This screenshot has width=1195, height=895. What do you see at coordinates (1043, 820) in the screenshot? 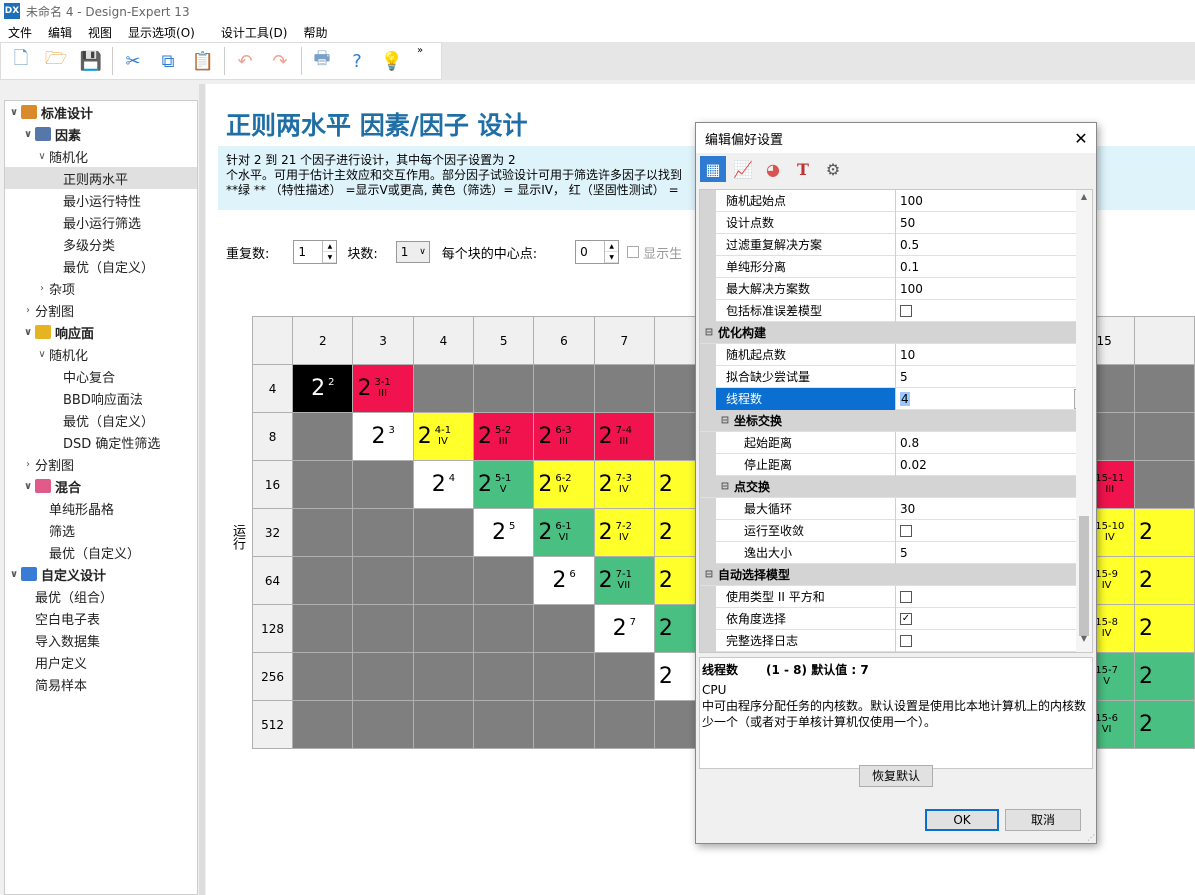
I see `cancel-button: 取消` at bounding box center [1043, 820].